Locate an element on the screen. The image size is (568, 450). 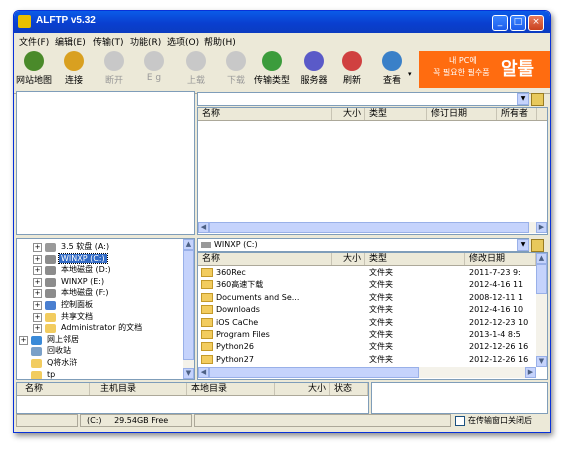
menu-file: 文件(F) is located at coordinates (34, 41).